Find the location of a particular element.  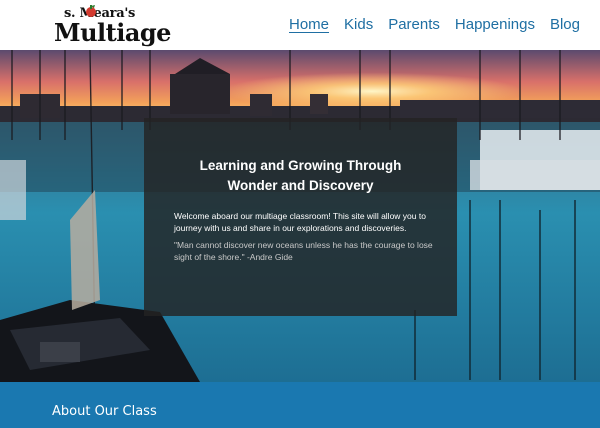

site-logo: s. Meara's Multiage is located at coordinates (112, 25).